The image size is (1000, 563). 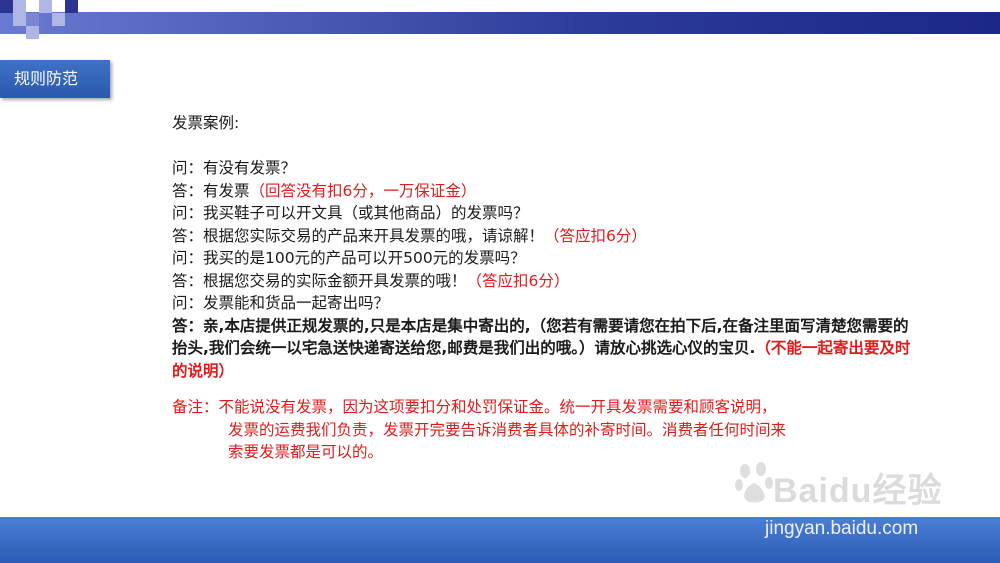 What do you see at coordinates (250, 168) in the screenshot?
I see `qa-text: 有没有发票？` at bounding box center [250, 168].